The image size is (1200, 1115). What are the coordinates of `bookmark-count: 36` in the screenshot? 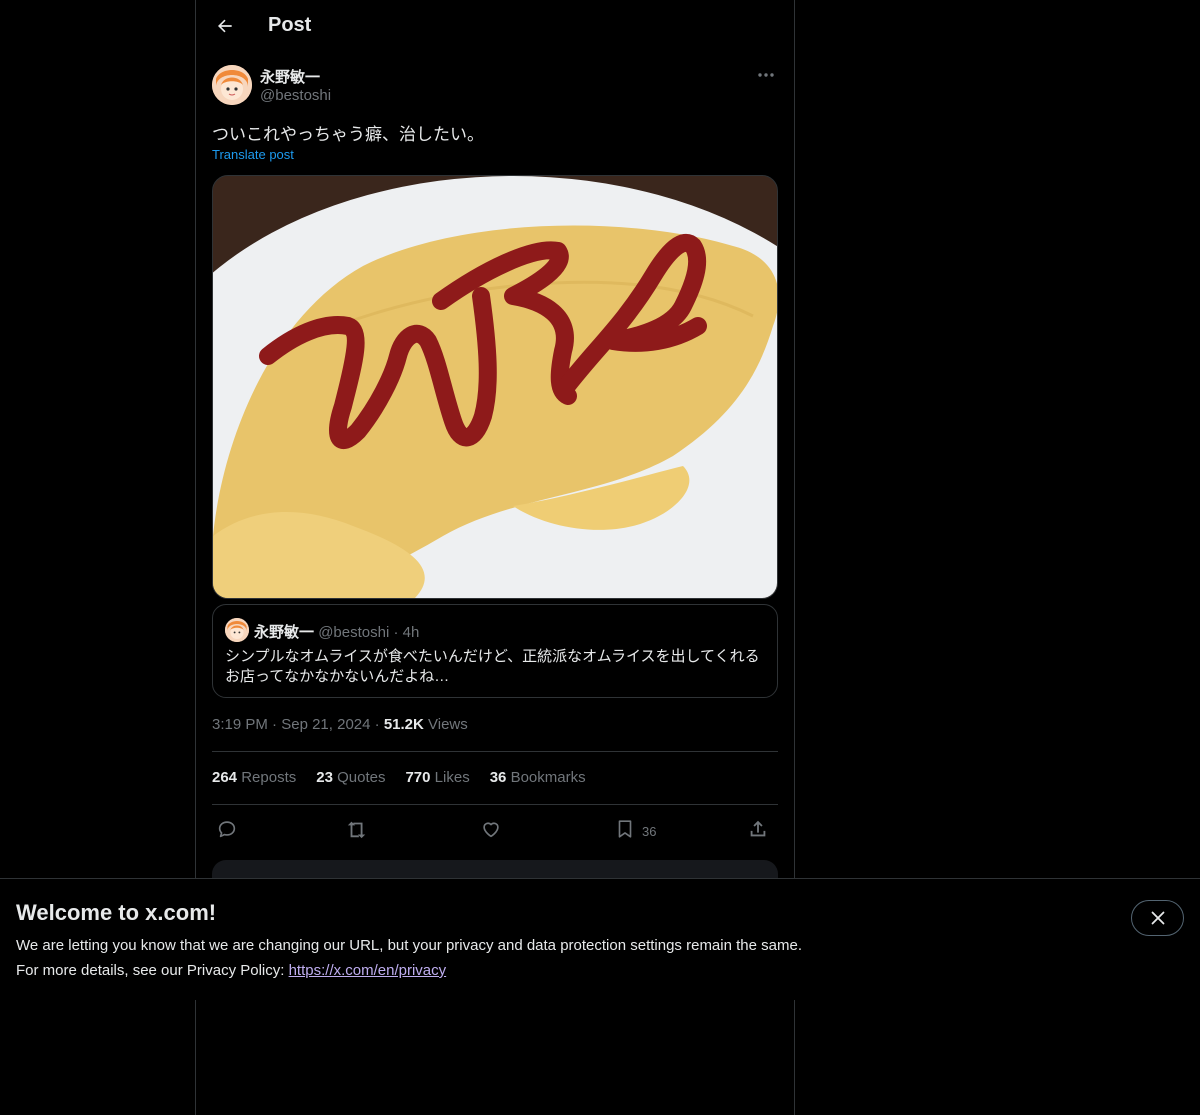 It's located at (649, 831).